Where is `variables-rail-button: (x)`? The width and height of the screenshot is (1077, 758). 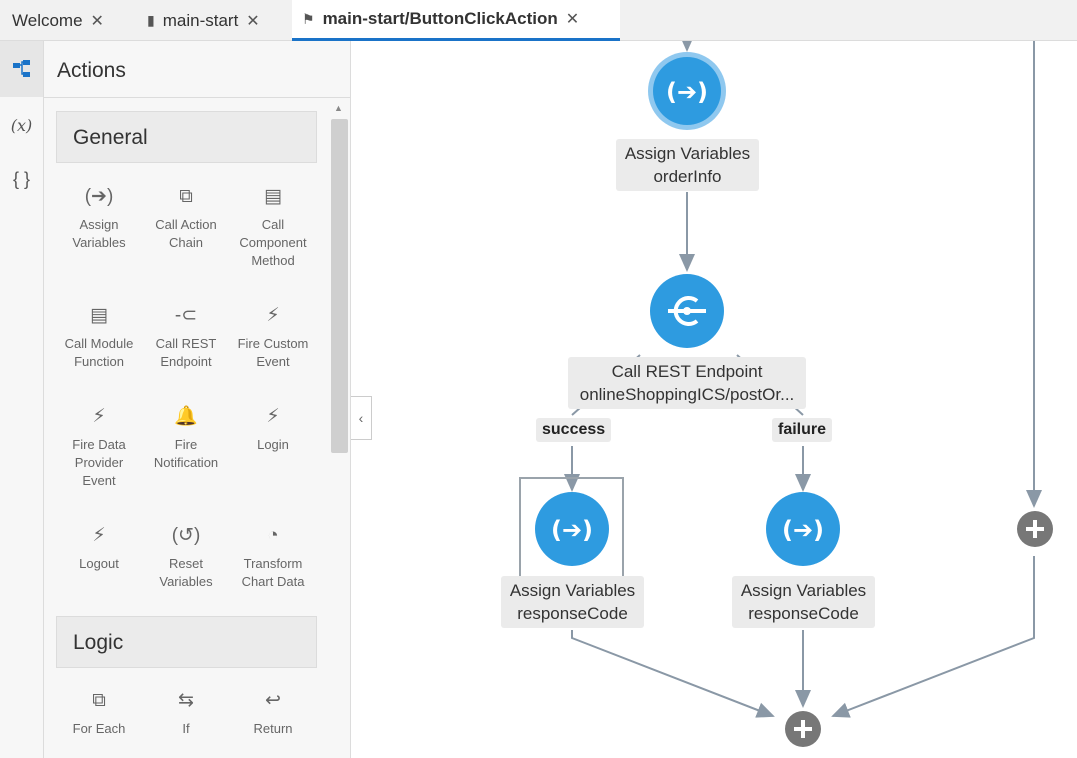
variables-rail-button: (x) is located at coordinates (21, 125).